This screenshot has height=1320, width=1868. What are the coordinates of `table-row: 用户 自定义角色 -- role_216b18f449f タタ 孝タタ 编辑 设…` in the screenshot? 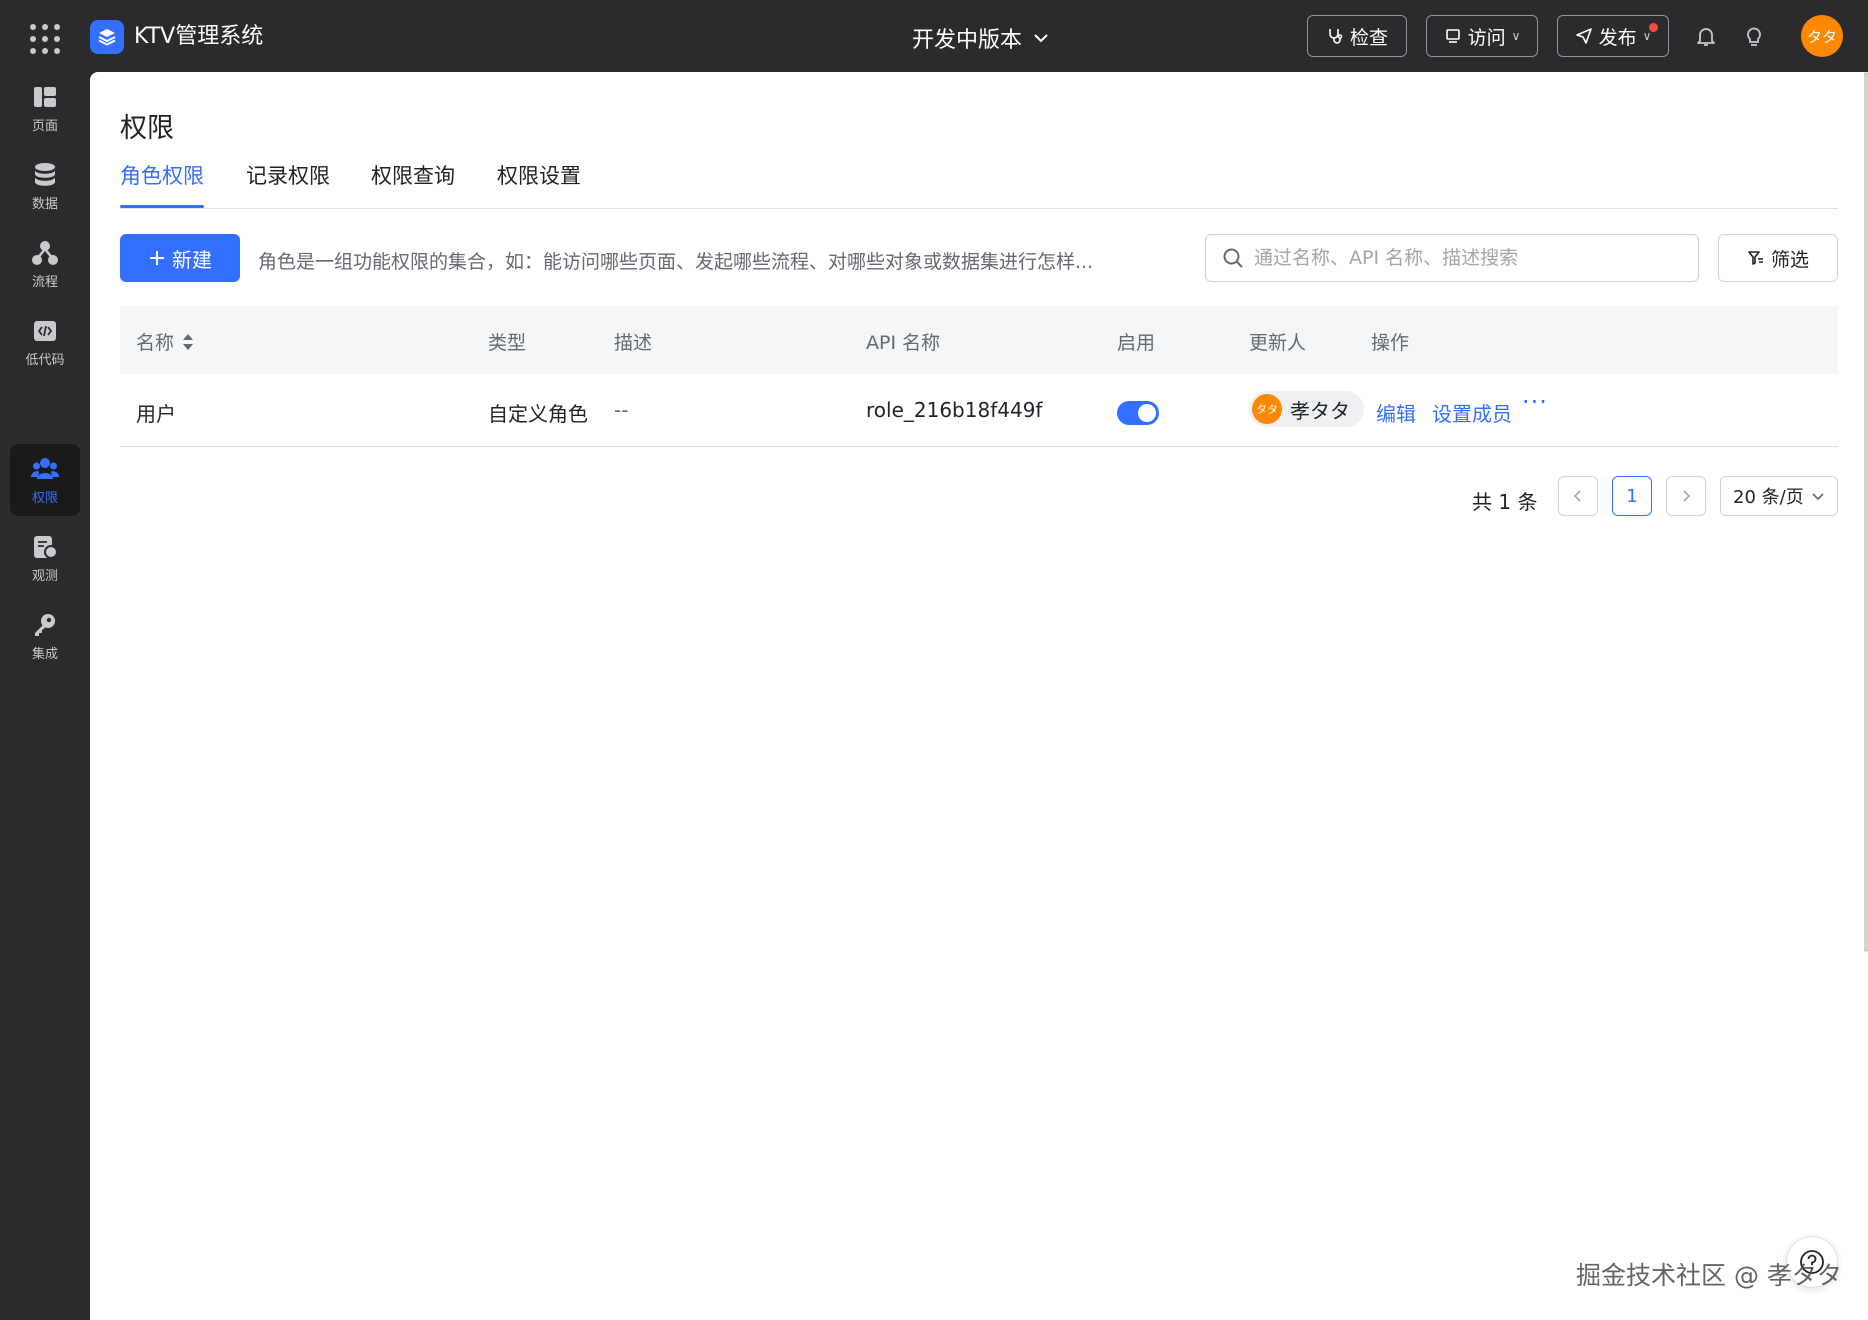 It's located at (979, 410).